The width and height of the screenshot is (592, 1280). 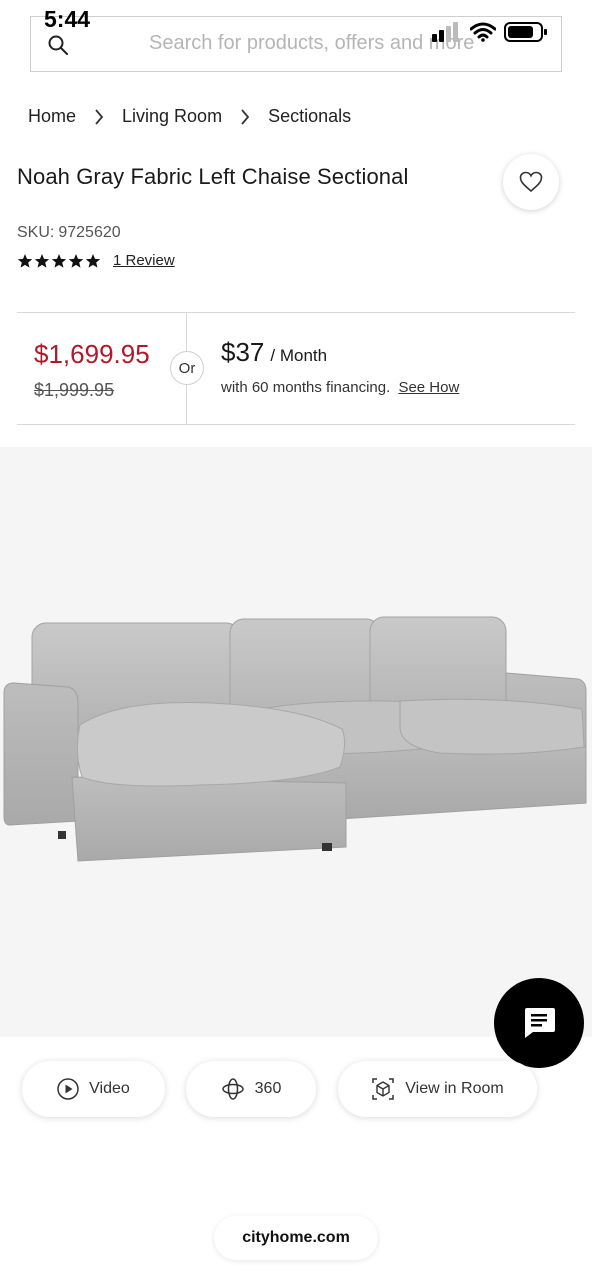 I want to click on status-icons, so click(x=490, y=32).